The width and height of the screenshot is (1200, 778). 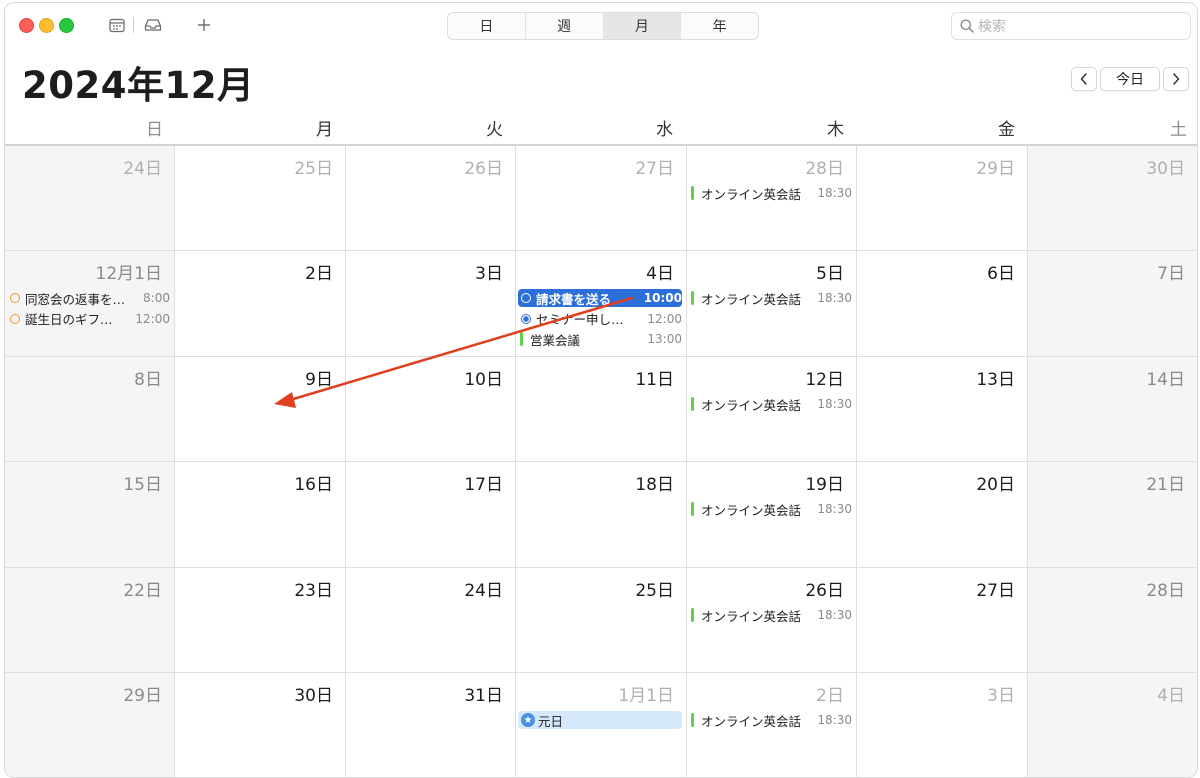 I want to click on zoom-window-button, so click(x=66, y=25).